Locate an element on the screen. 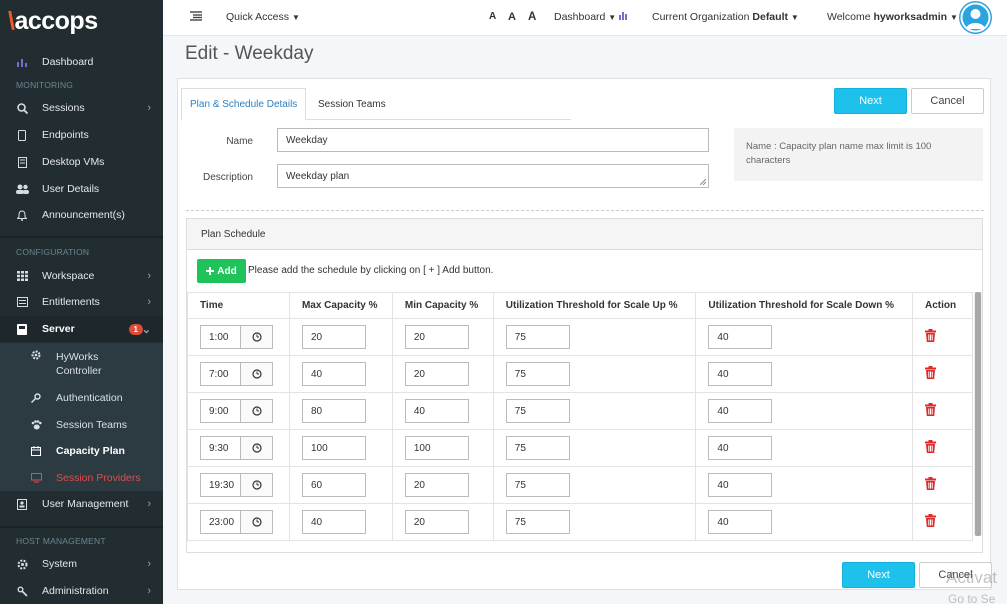  min-capacity-input: 100 is located at coordinates (436, 448).